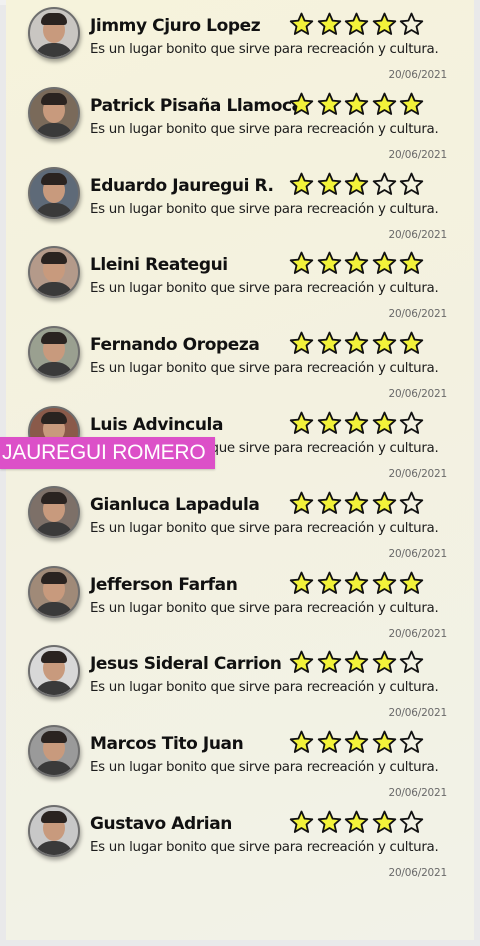 The height and width of the screenshot is (946, 480). Describe the element at coordinates (182, 185) in the screenshot. I see `reviewer-name: Eduardo Jauregui R.` at that location.